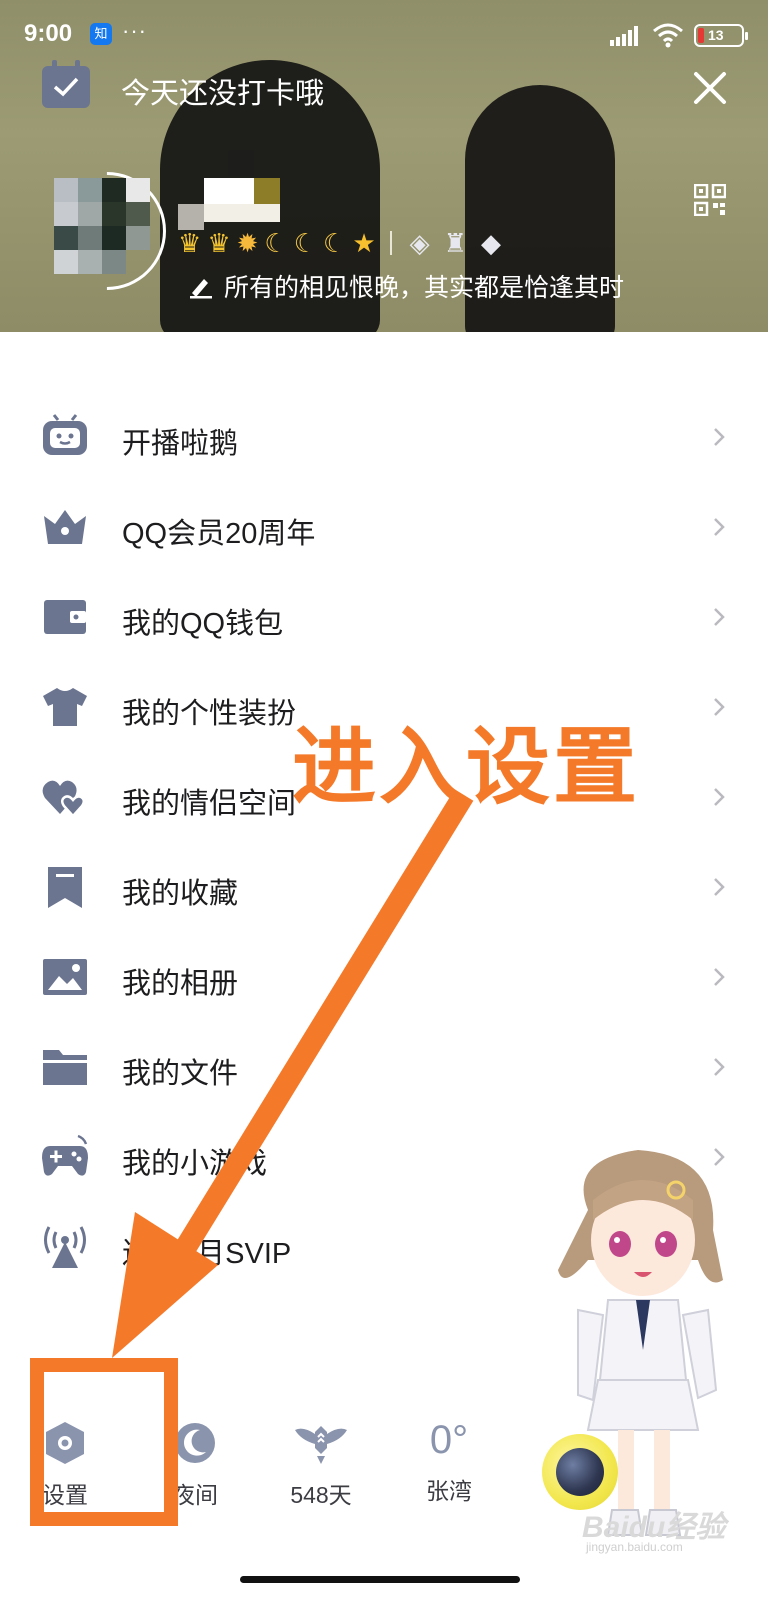 The width and height of the screenshot is (768, 1600). Describe the element at coordinates (384, 977) in the screenshot. I see `menu-item-album: 我的相册` at that location.